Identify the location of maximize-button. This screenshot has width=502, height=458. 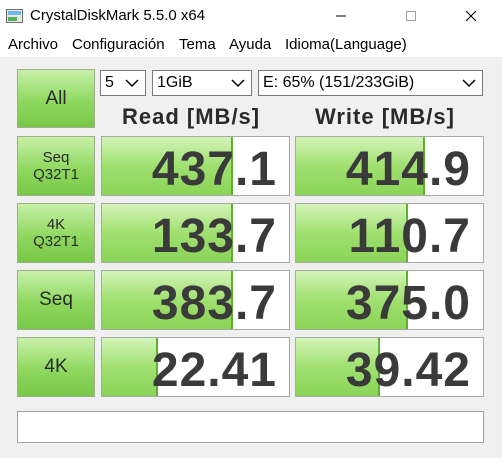
(411, 16).